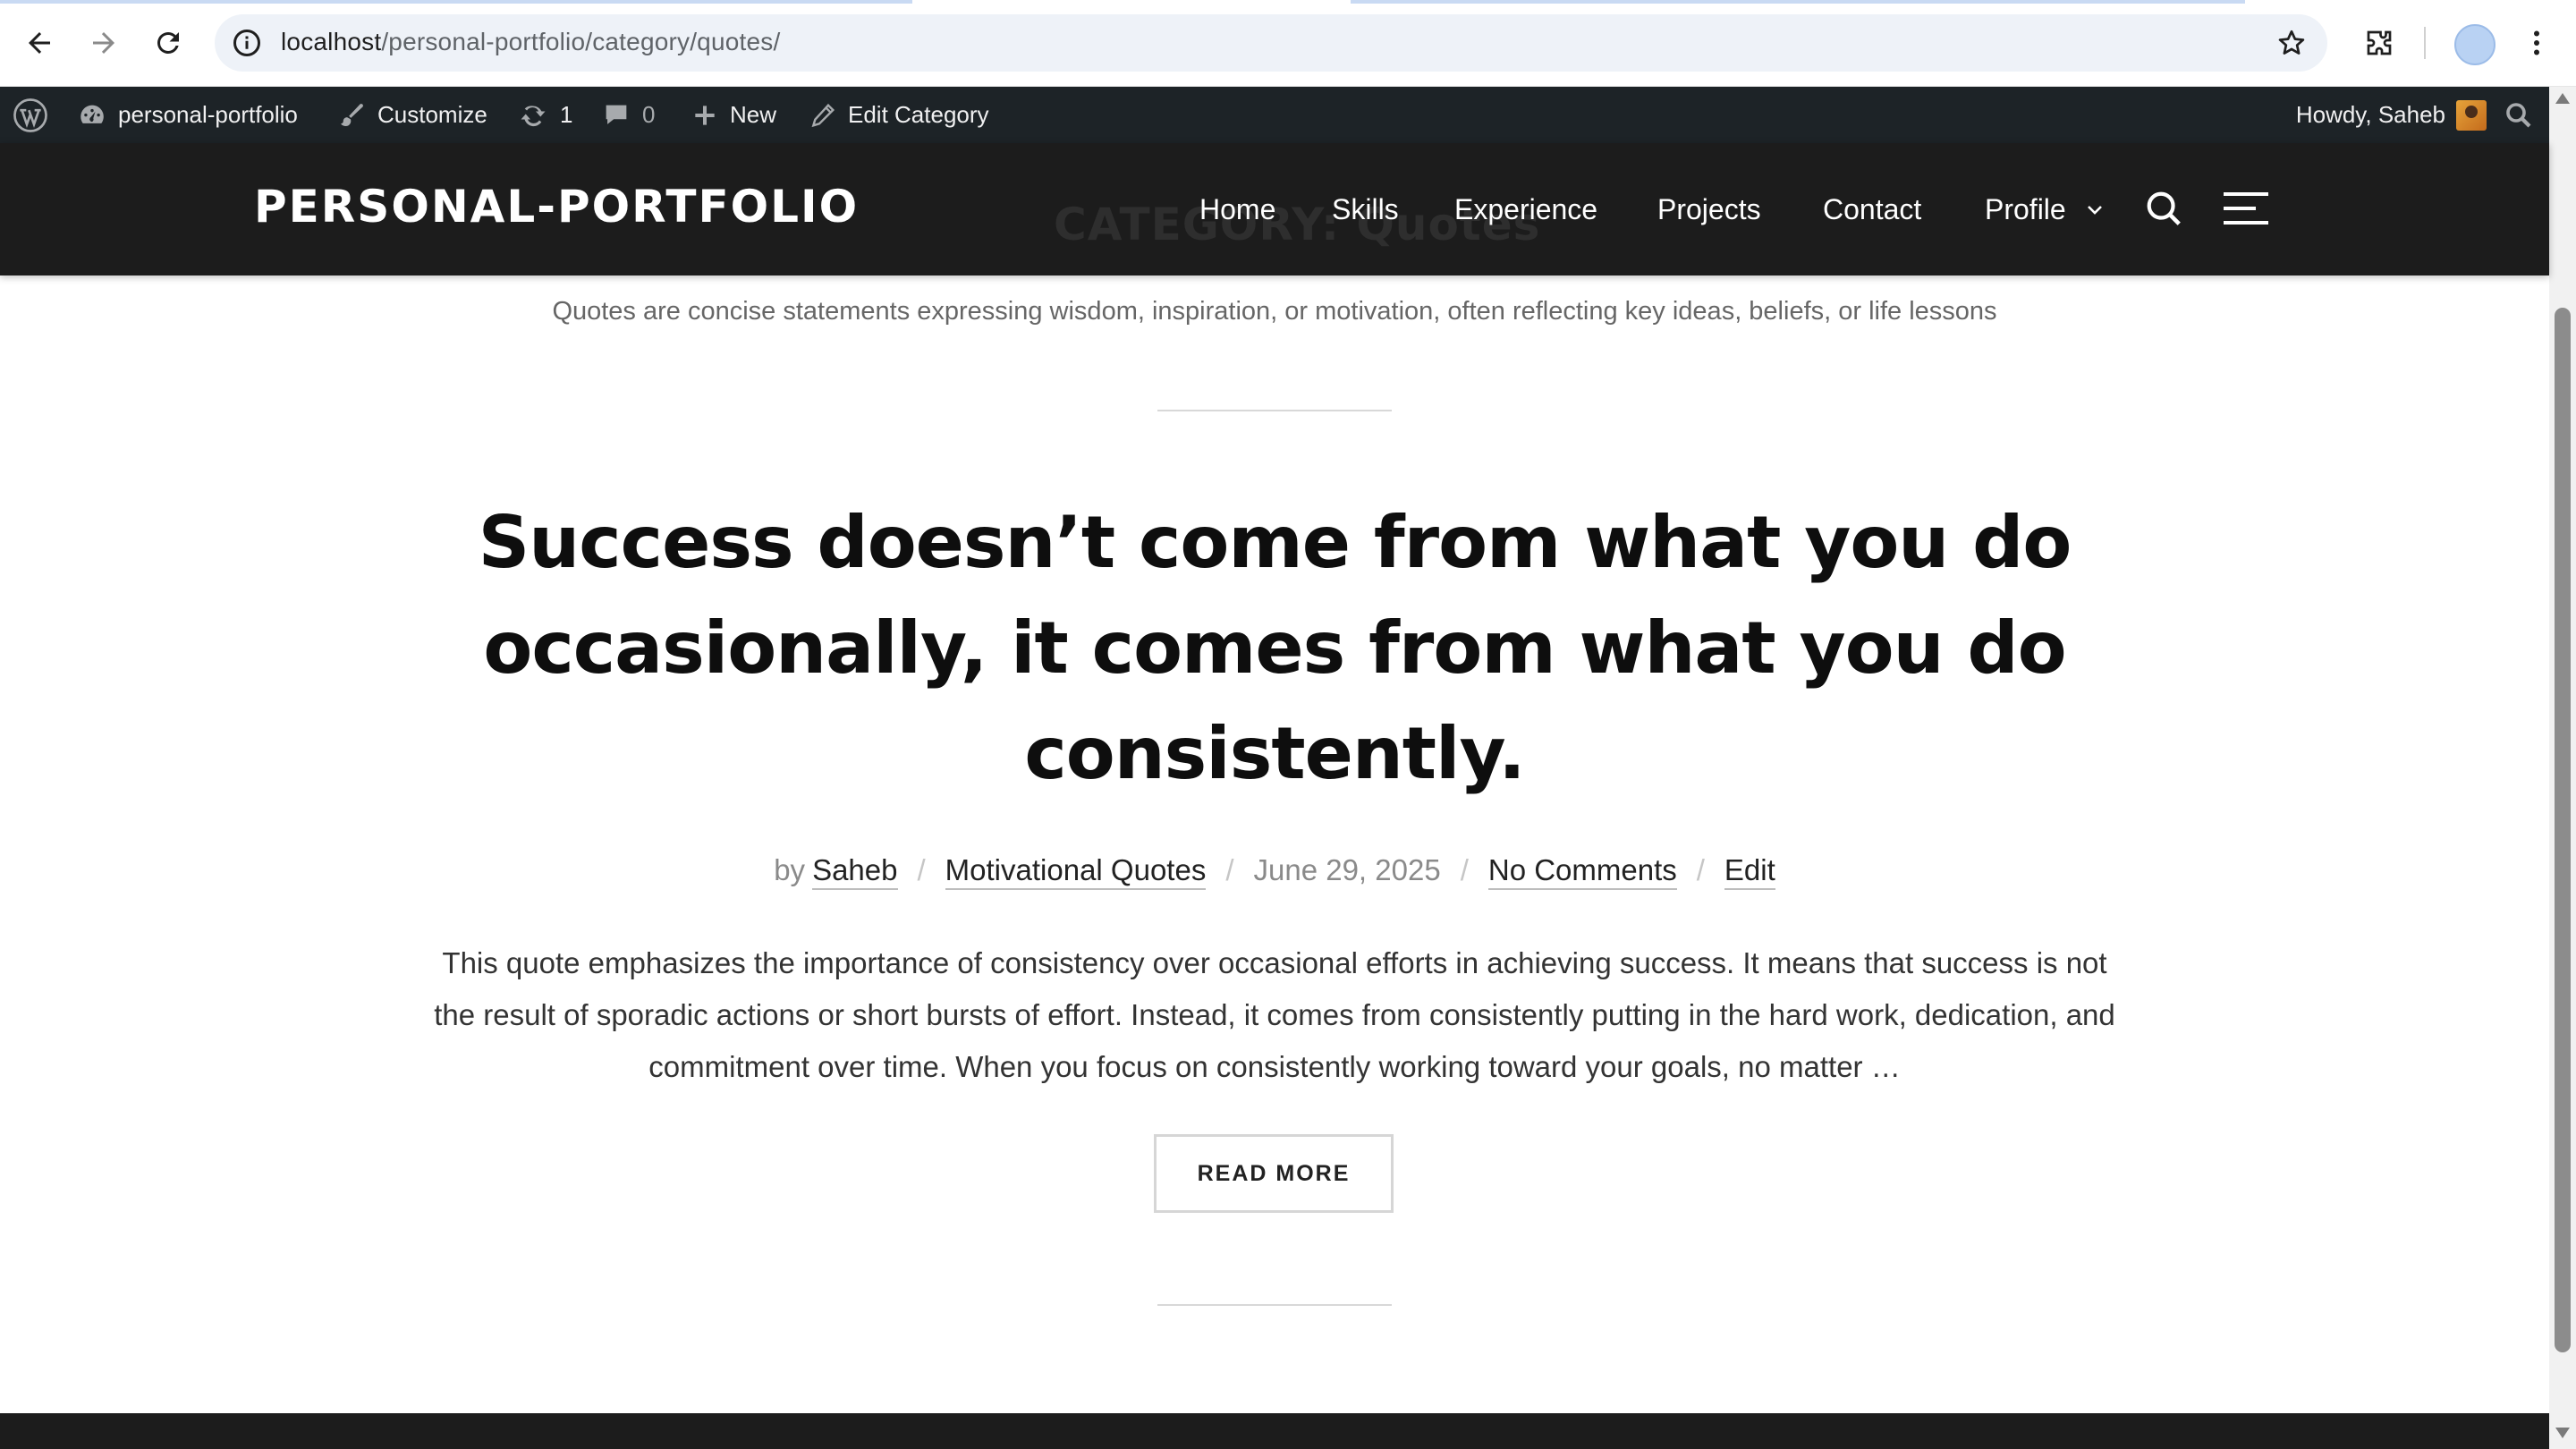 Image resolution: width=2576 pixels, height=1449 pixels. I want to click on brush-icon, so click(351, 114).